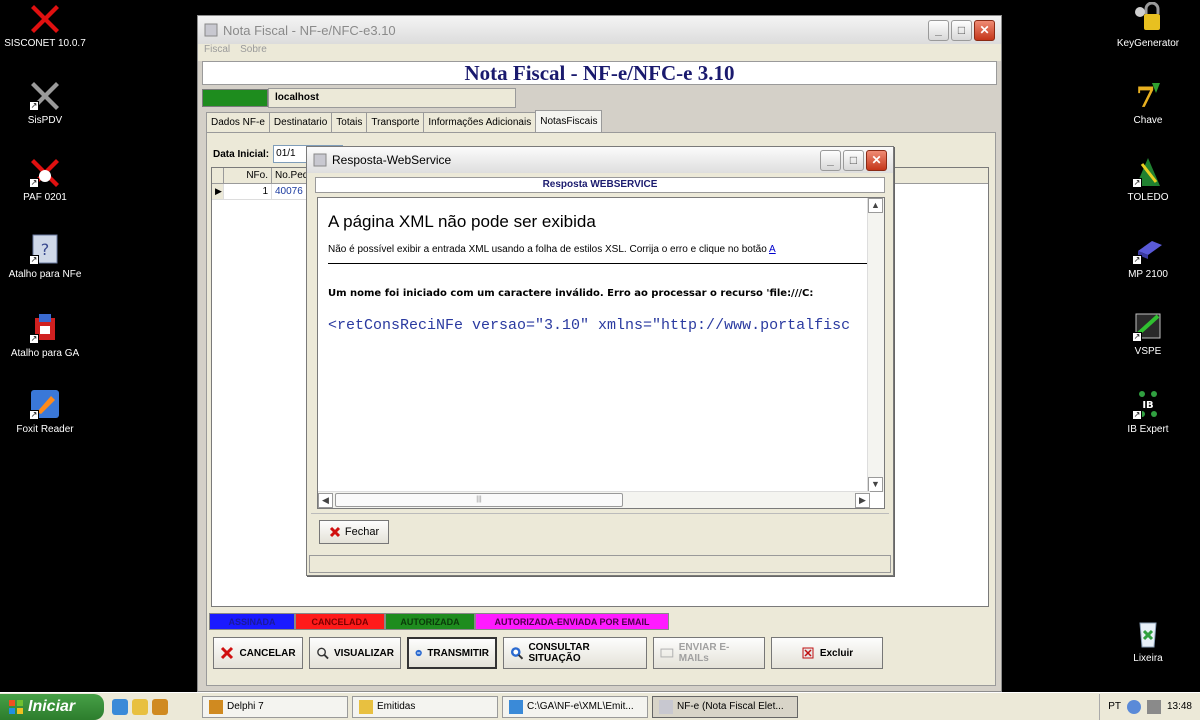 This screenshot has width=1200, height=720. I want to click on scroll-right-icon: ▶, so click(862, 500).